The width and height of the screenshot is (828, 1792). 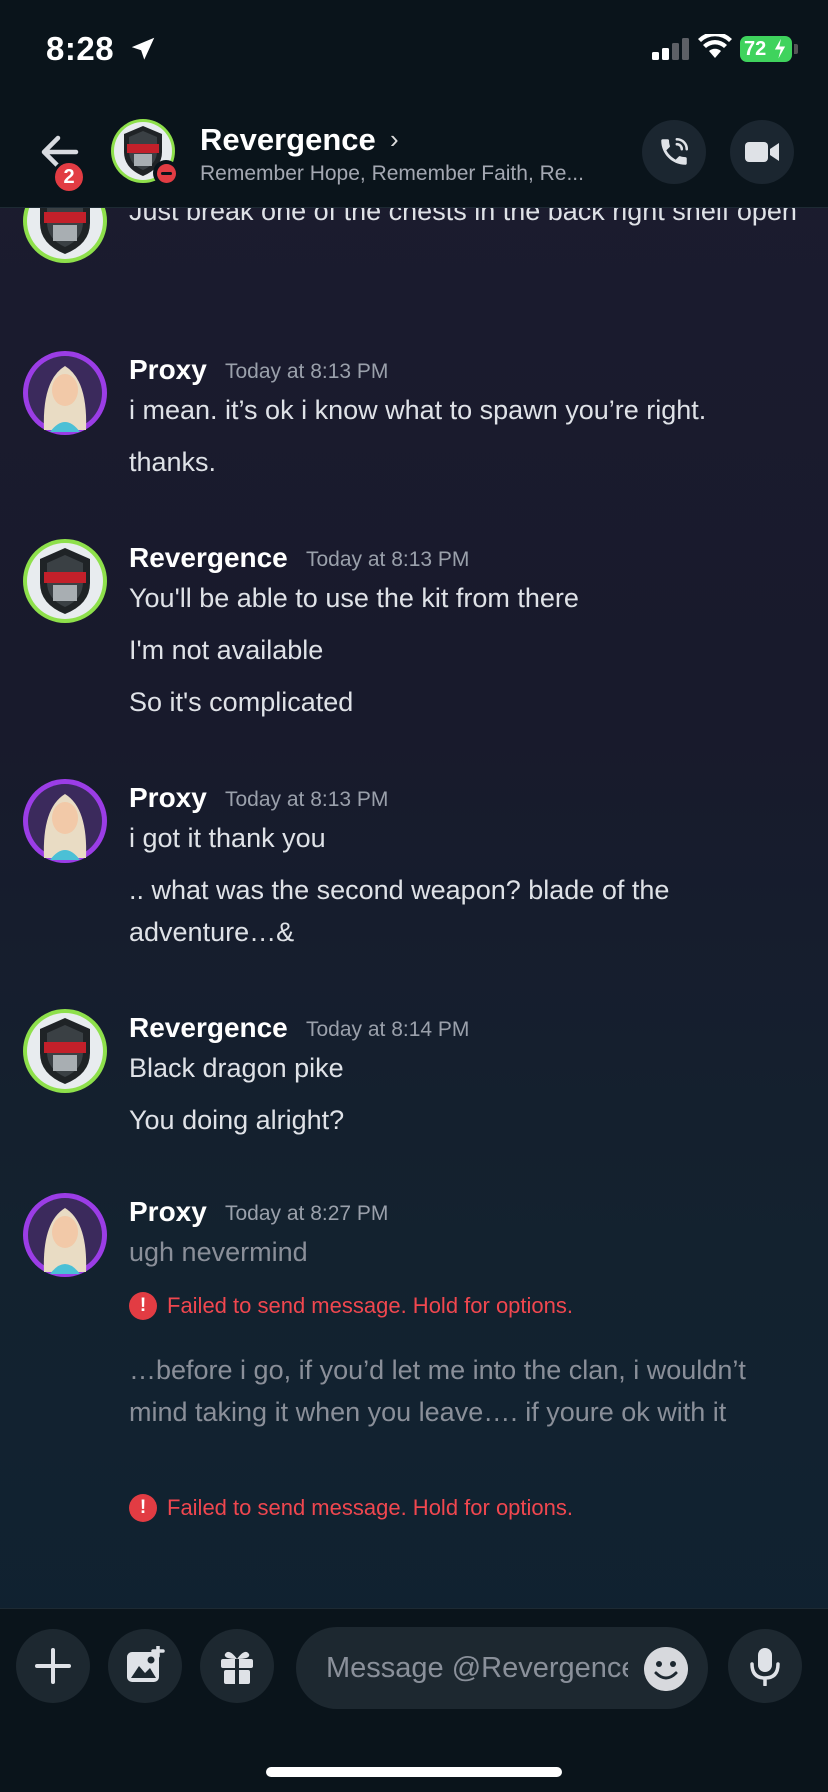 I want to click on message-text: So it's complicated, so click(x=464, y=702).